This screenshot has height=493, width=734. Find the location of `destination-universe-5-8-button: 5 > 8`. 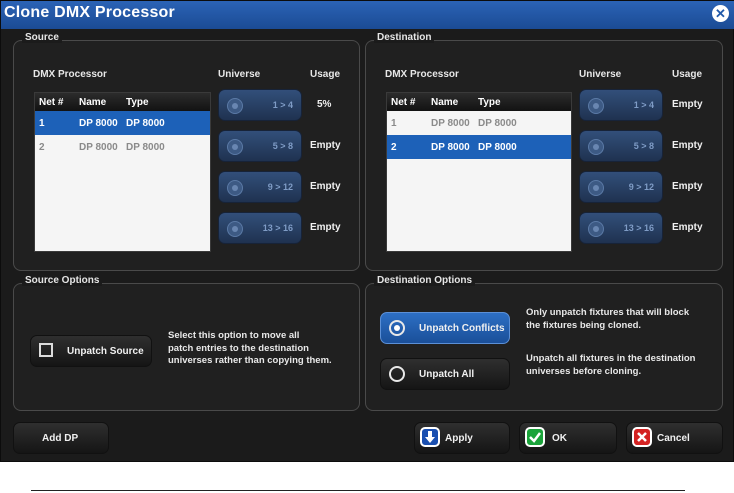

destination-universe-5-8-button: 5 > 8 is located at coordinates (621, 146).